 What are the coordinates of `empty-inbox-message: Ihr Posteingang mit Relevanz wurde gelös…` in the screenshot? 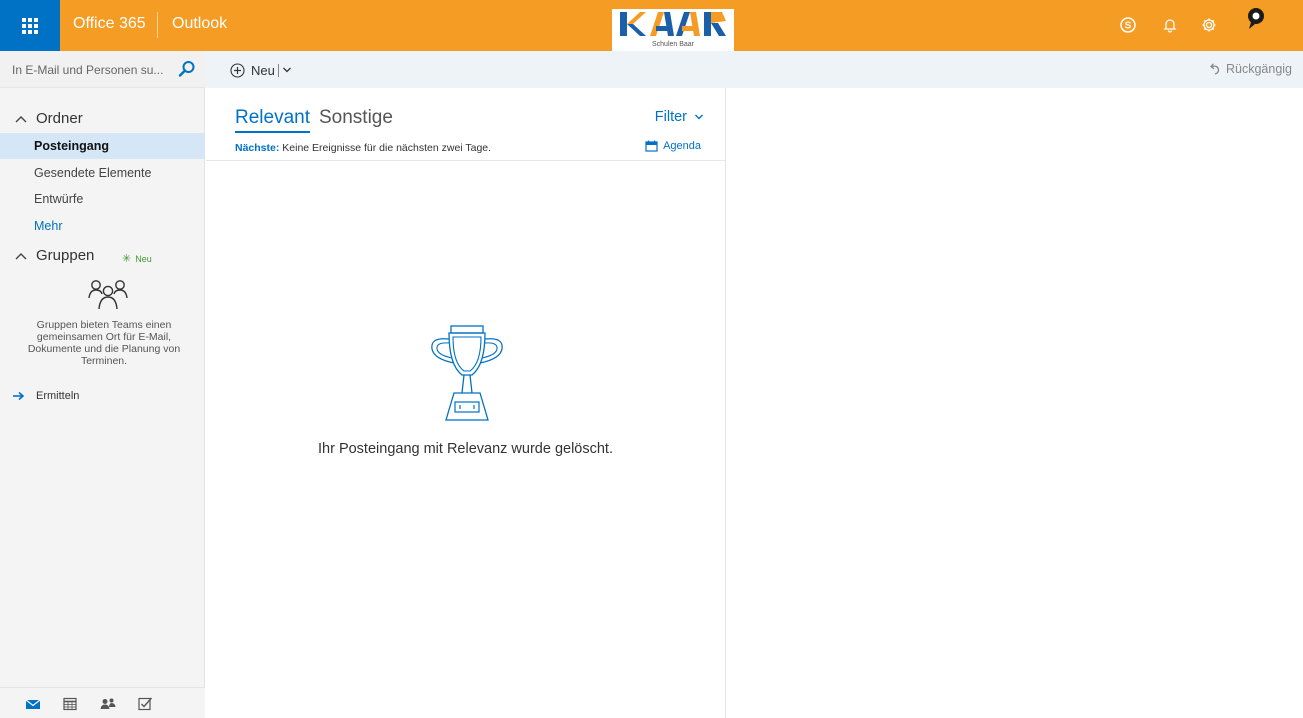 It's located at (465, 449).